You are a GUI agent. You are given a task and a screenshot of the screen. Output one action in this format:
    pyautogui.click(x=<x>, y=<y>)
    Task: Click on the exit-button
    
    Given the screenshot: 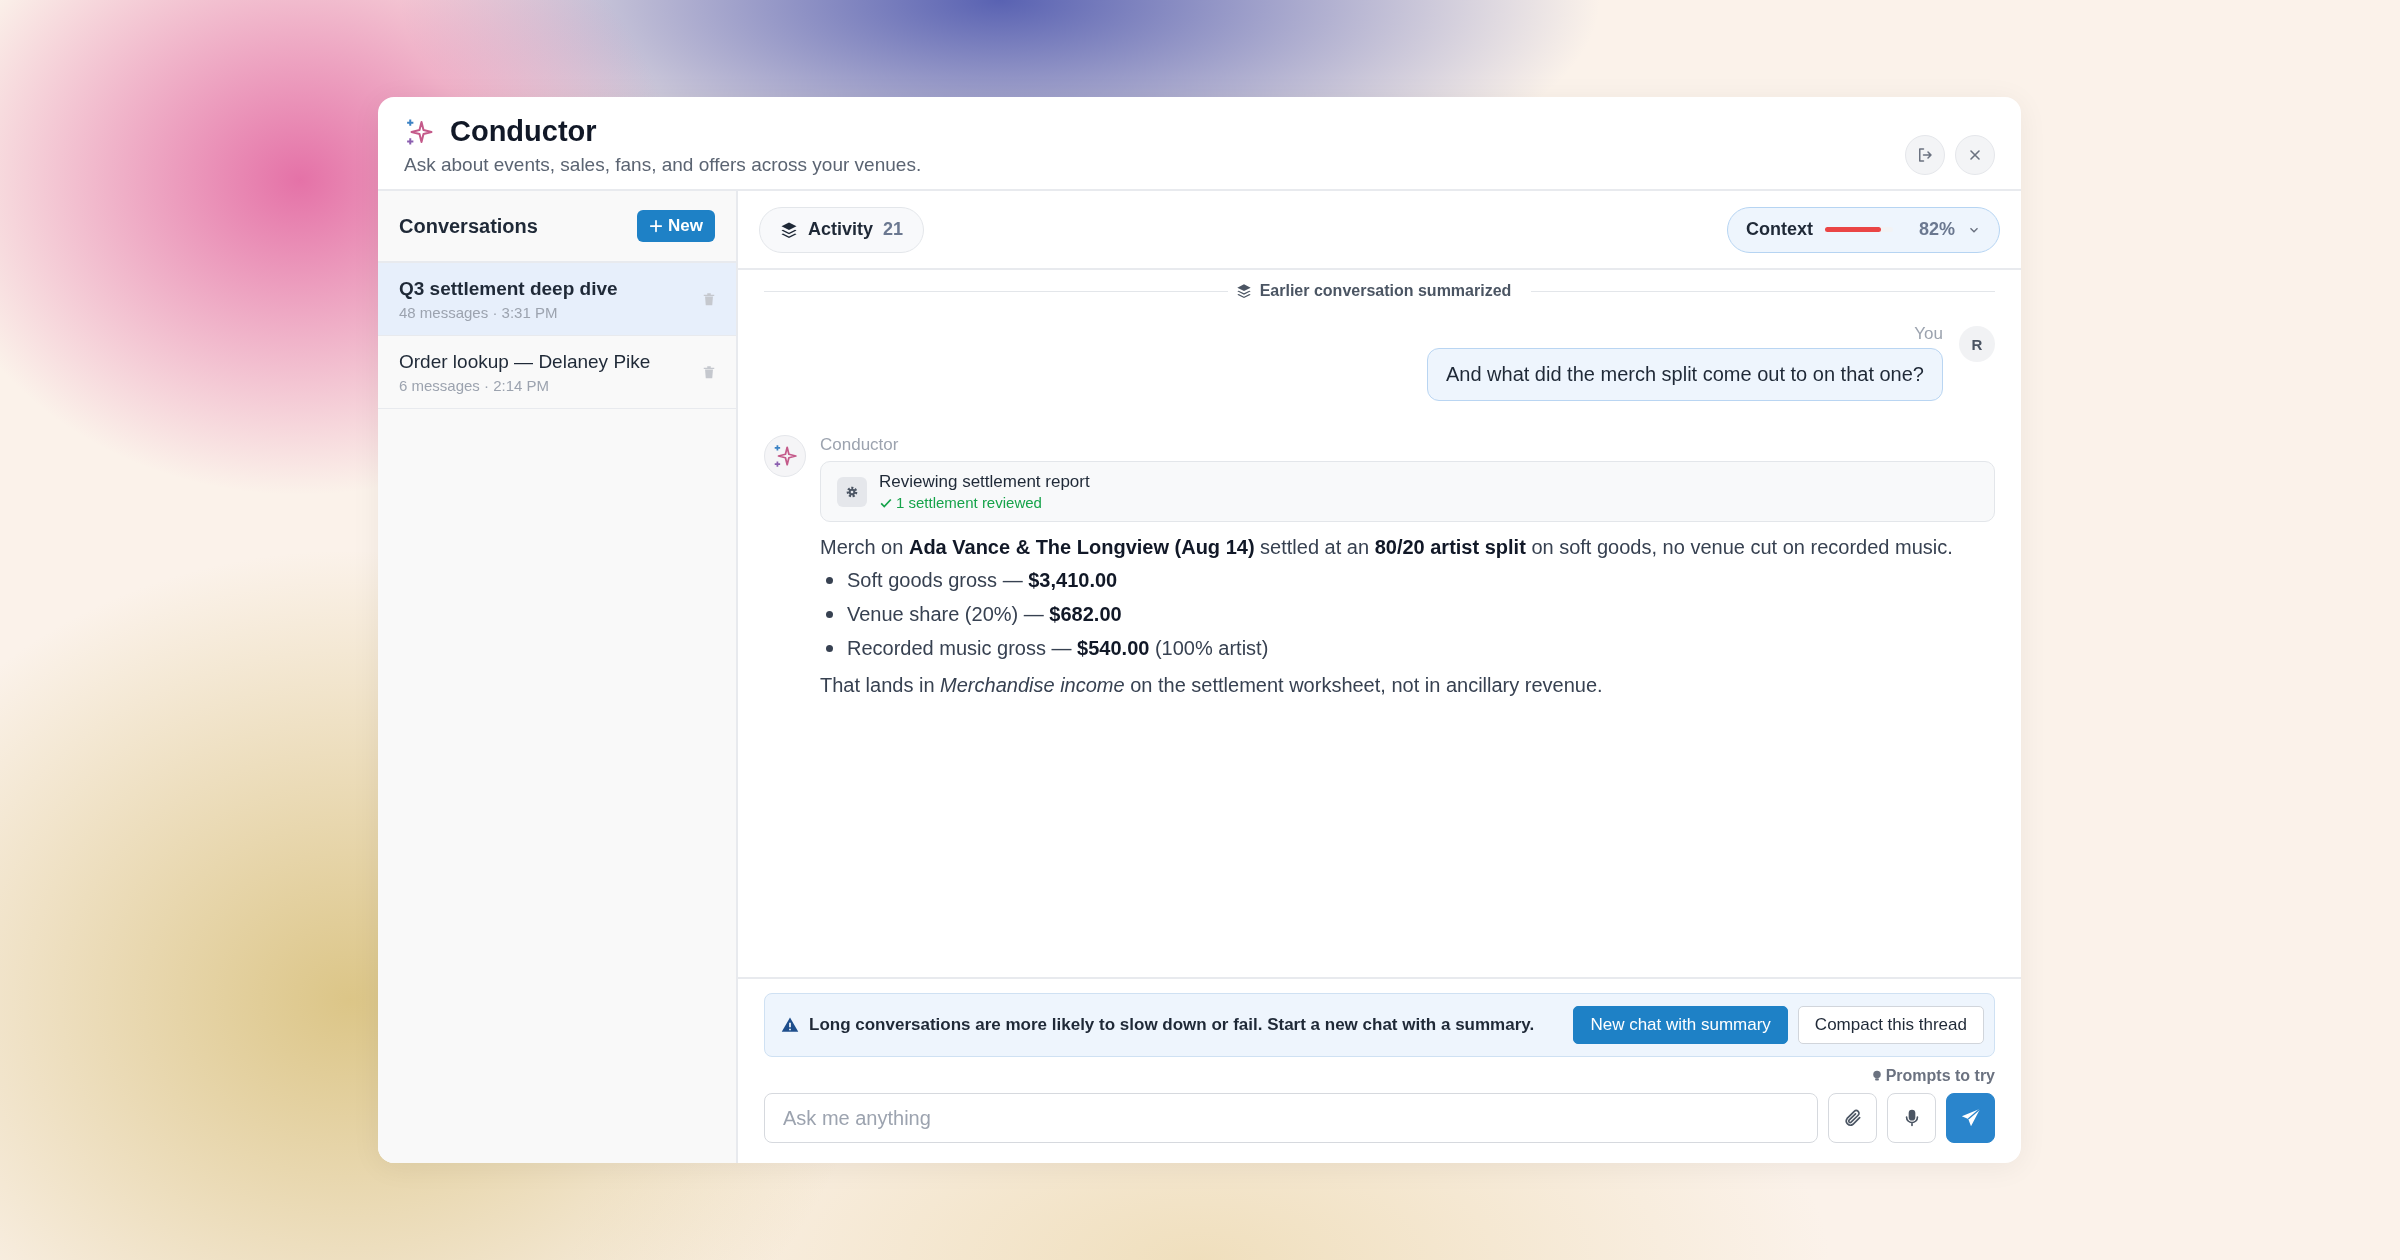 What is the action you would take?
    pyautogui.click(x=1925, y=155)
    